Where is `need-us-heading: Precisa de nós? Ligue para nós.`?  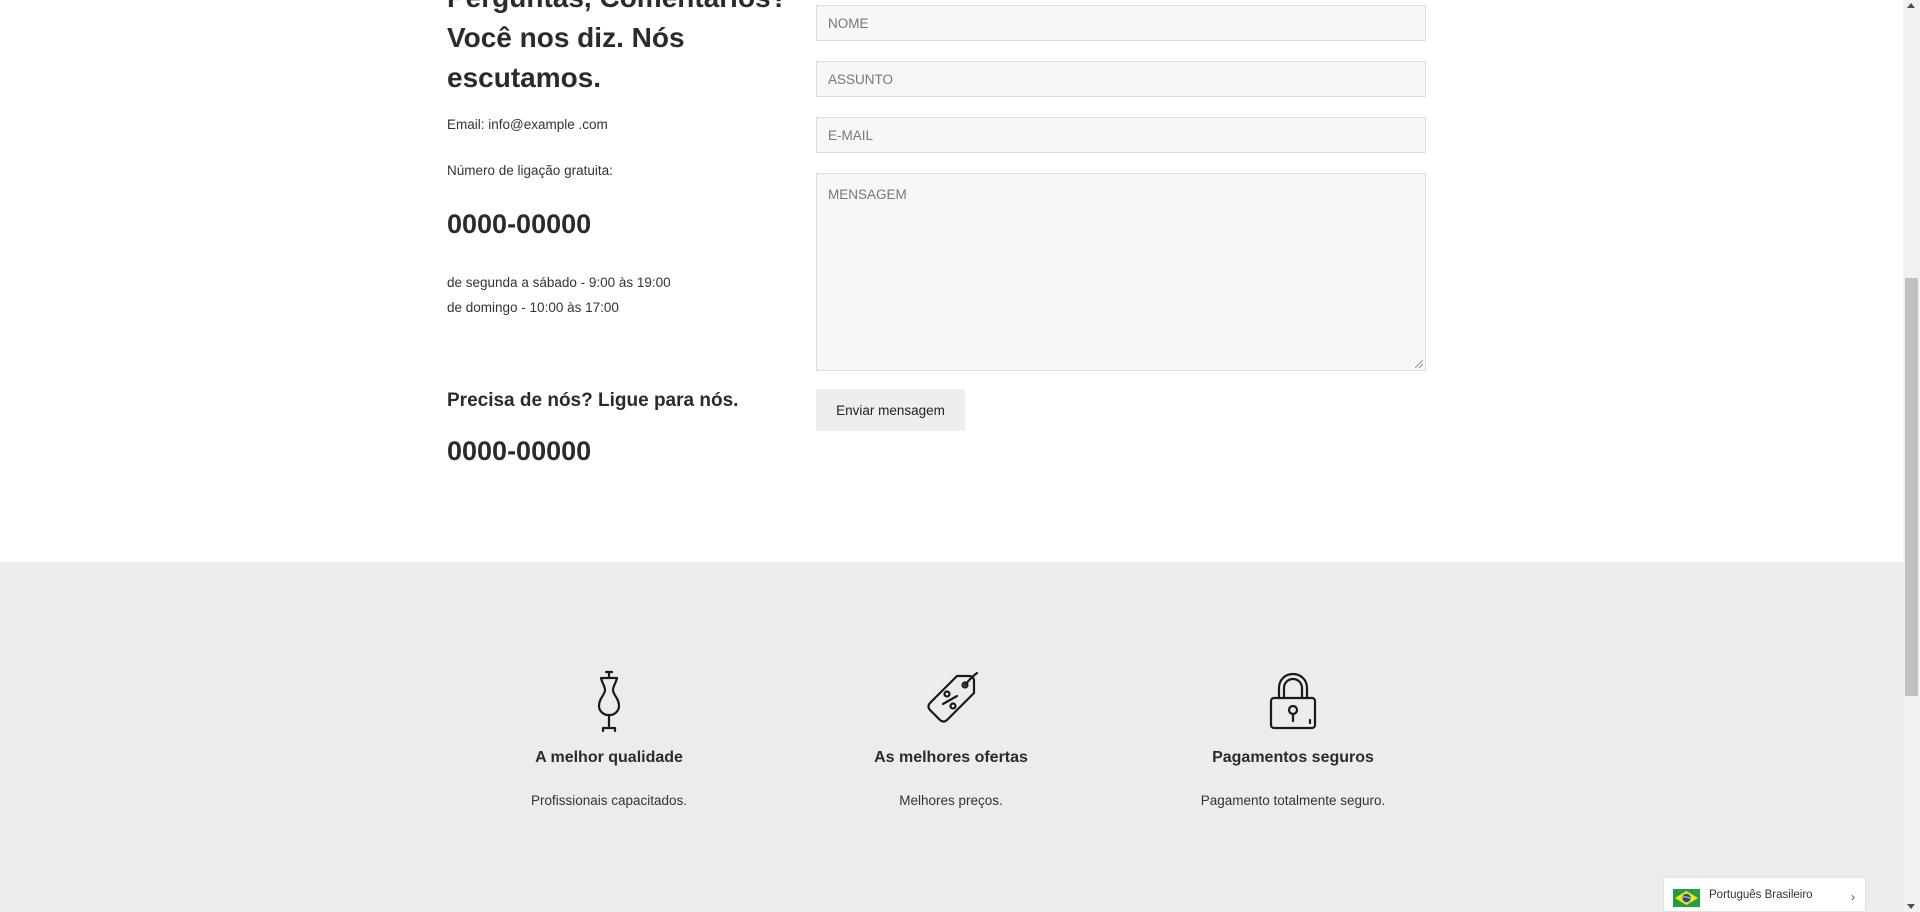 need-us-heading: Precisa de nós? Ligue para nós. is located at coordinates (593, 400).